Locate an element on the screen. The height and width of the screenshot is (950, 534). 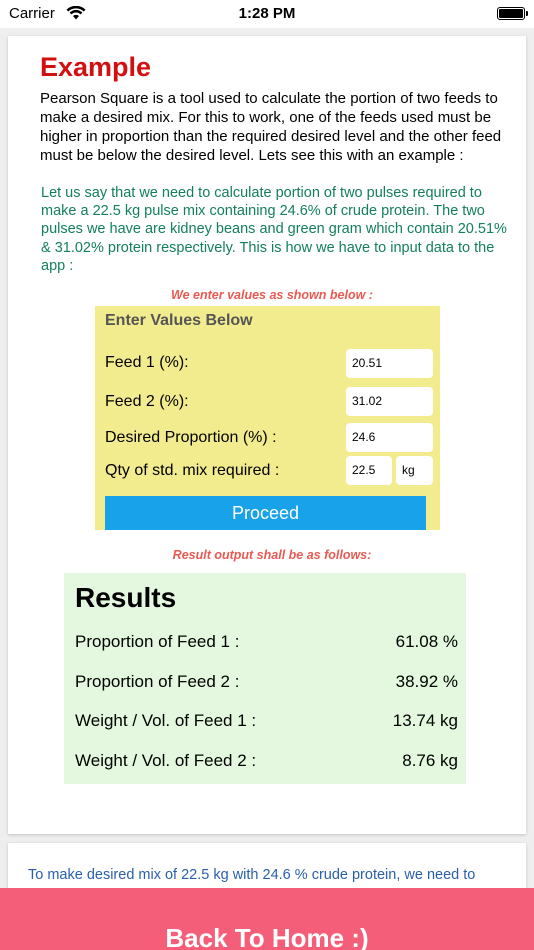
feed1-field: 20.51 is located at coordinates (389, 363).